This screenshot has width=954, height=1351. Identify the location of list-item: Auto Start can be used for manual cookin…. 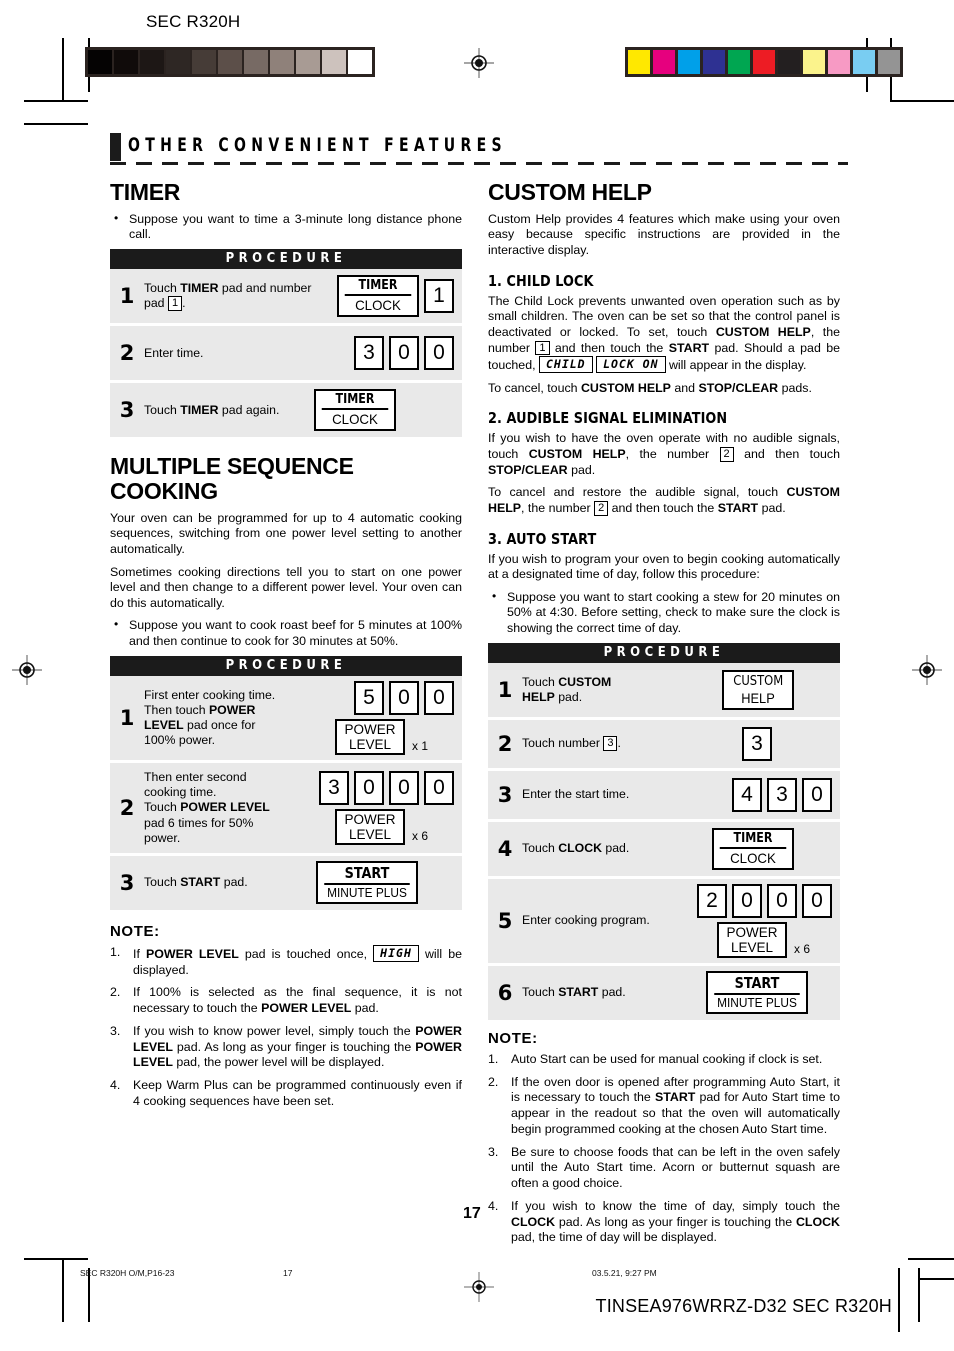
(655, 1059).